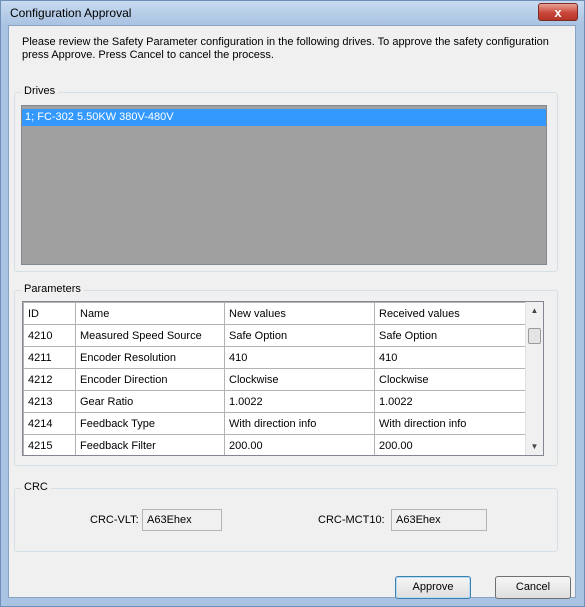  What do you see at coordinates (150, 423) in the screenshot?
I see `cell-name: Feedback Type` at bounding box center [150, 423].